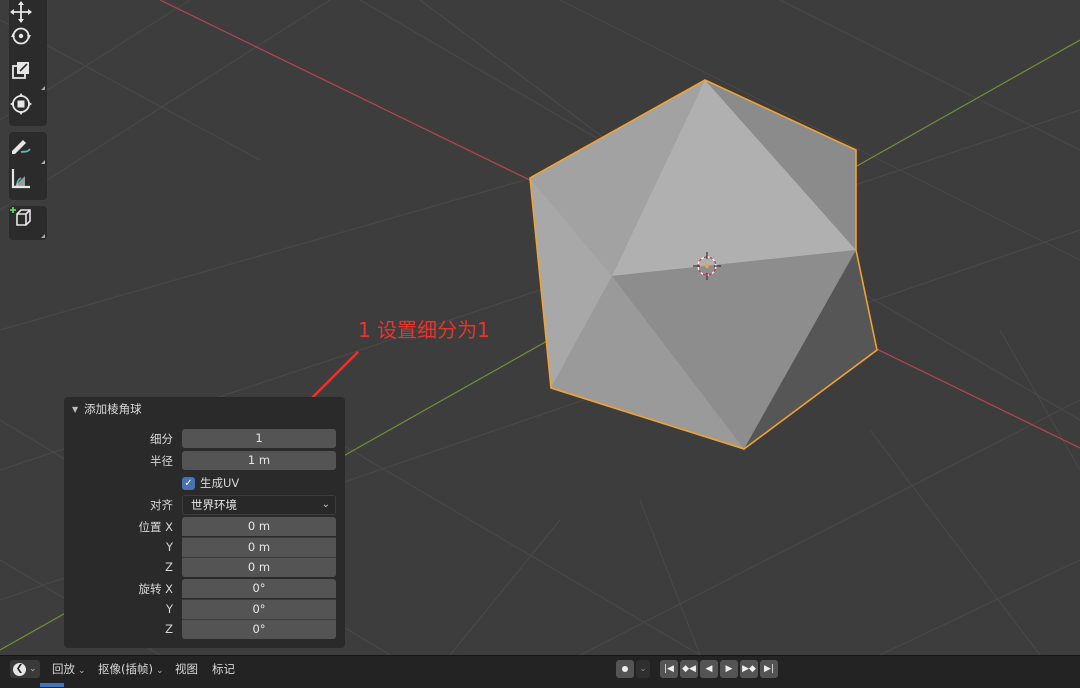 This screenshot has width=1080, height=688. I want to click on location-y-axis-label: Y, so click(169, 547).